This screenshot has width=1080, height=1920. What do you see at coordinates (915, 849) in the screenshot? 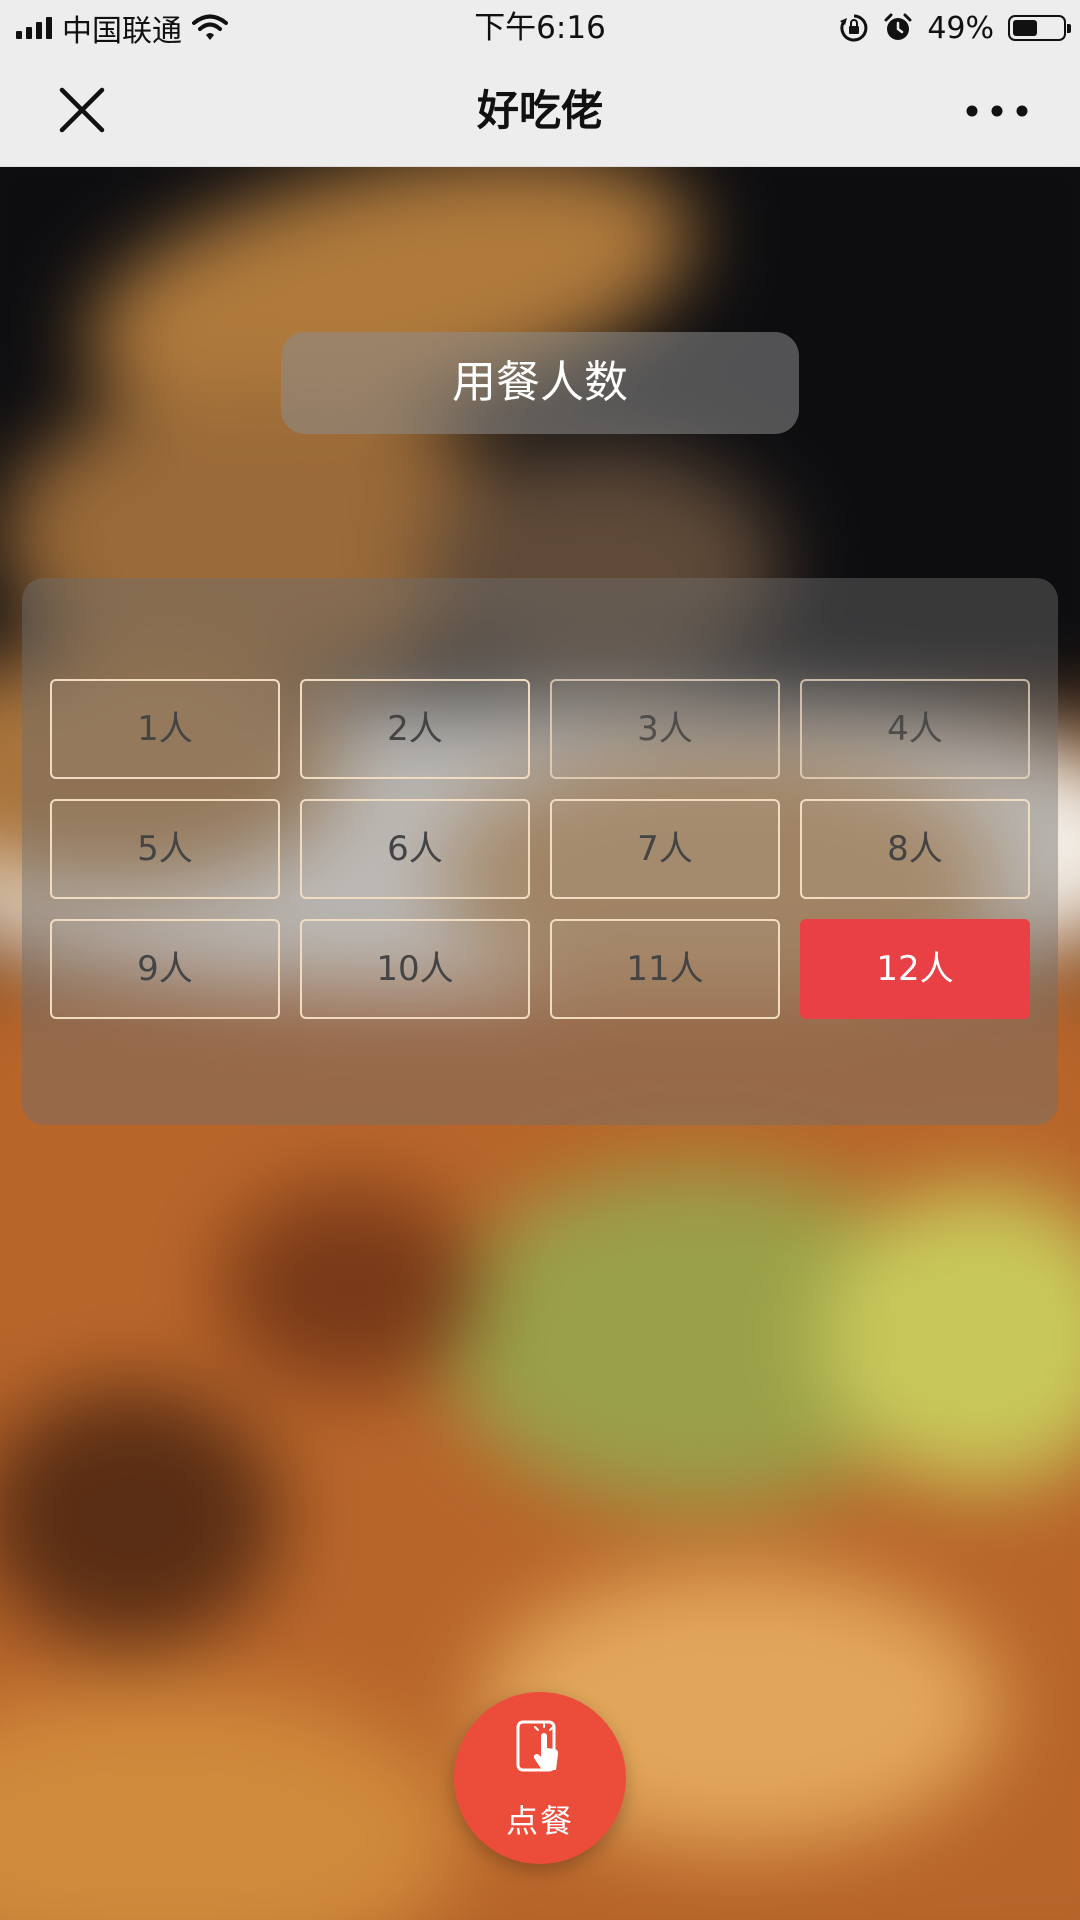
I see `party-size-option: 8人` at bounding box center [915, 849].